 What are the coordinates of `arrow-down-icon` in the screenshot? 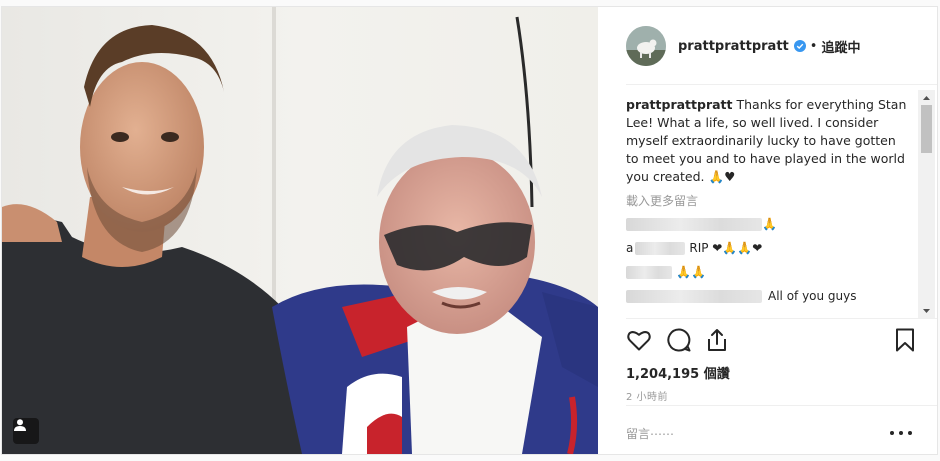 It's located at (926, 310).